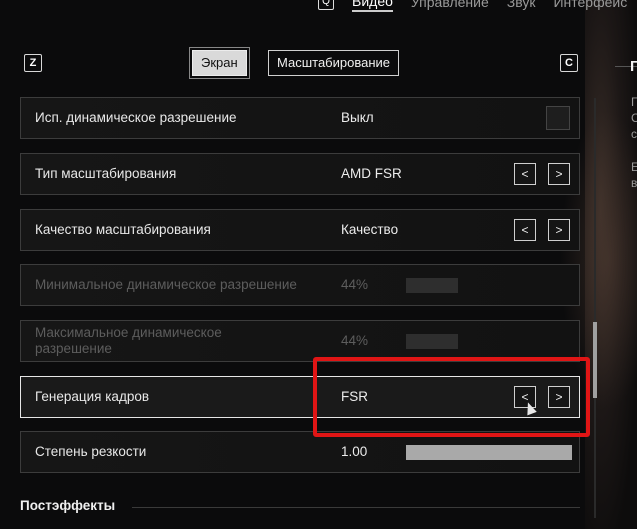  Describe the element at coordinates (356, 507) in the screenshot. I see `section-divider` at that location.